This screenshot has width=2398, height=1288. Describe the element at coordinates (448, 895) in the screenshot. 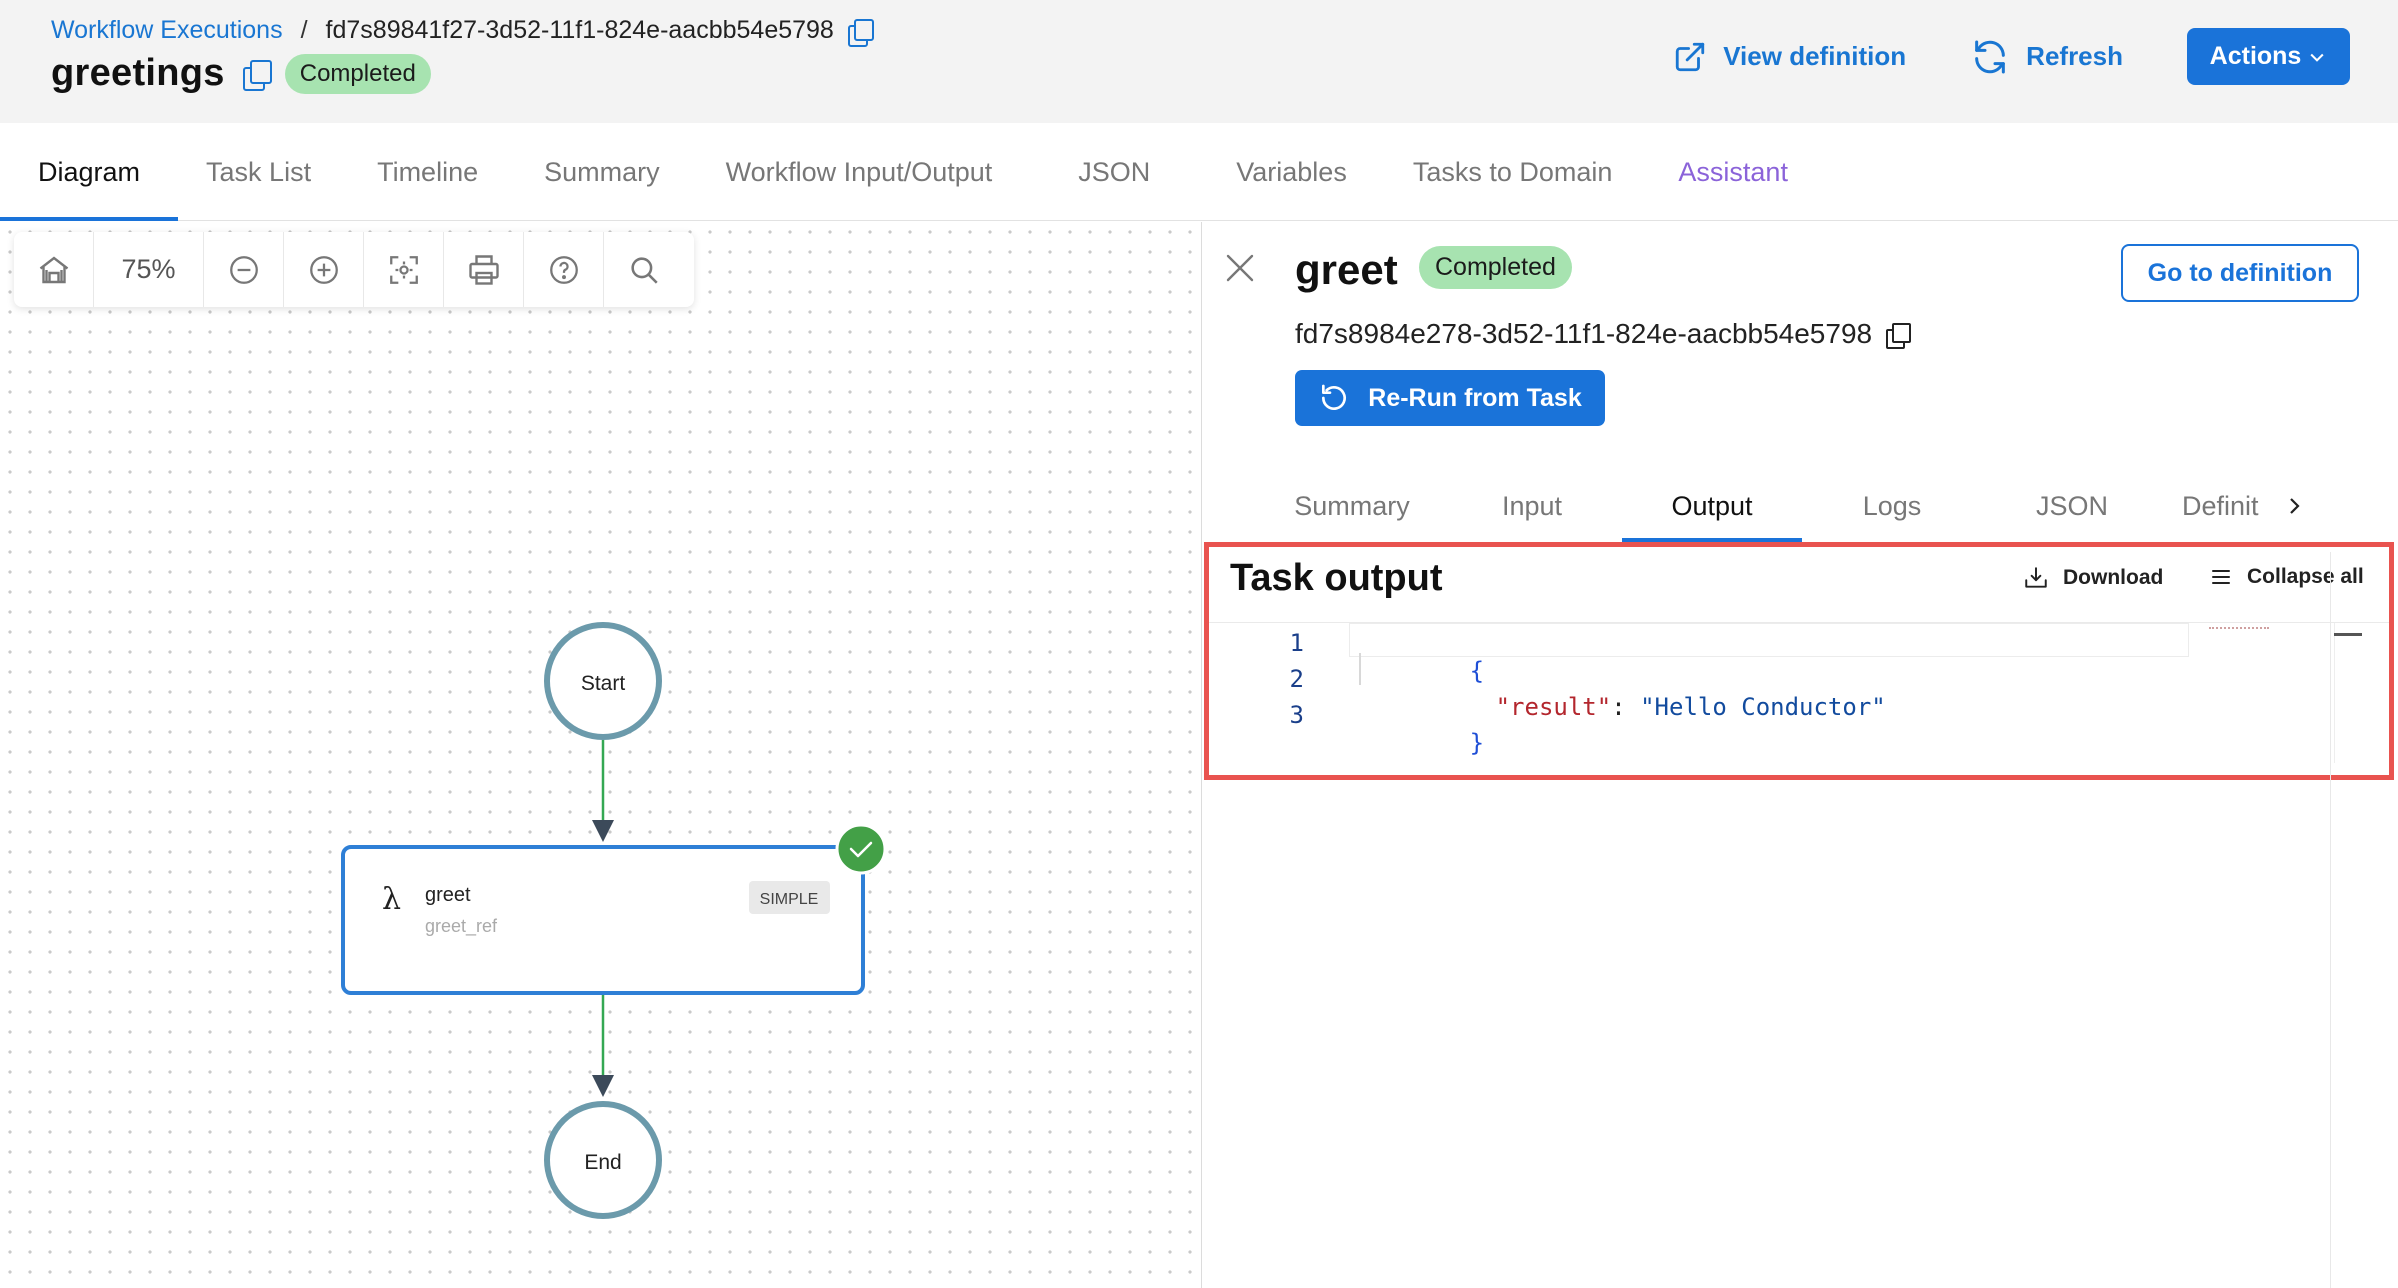

I see `task-node-name: greet` at that location.